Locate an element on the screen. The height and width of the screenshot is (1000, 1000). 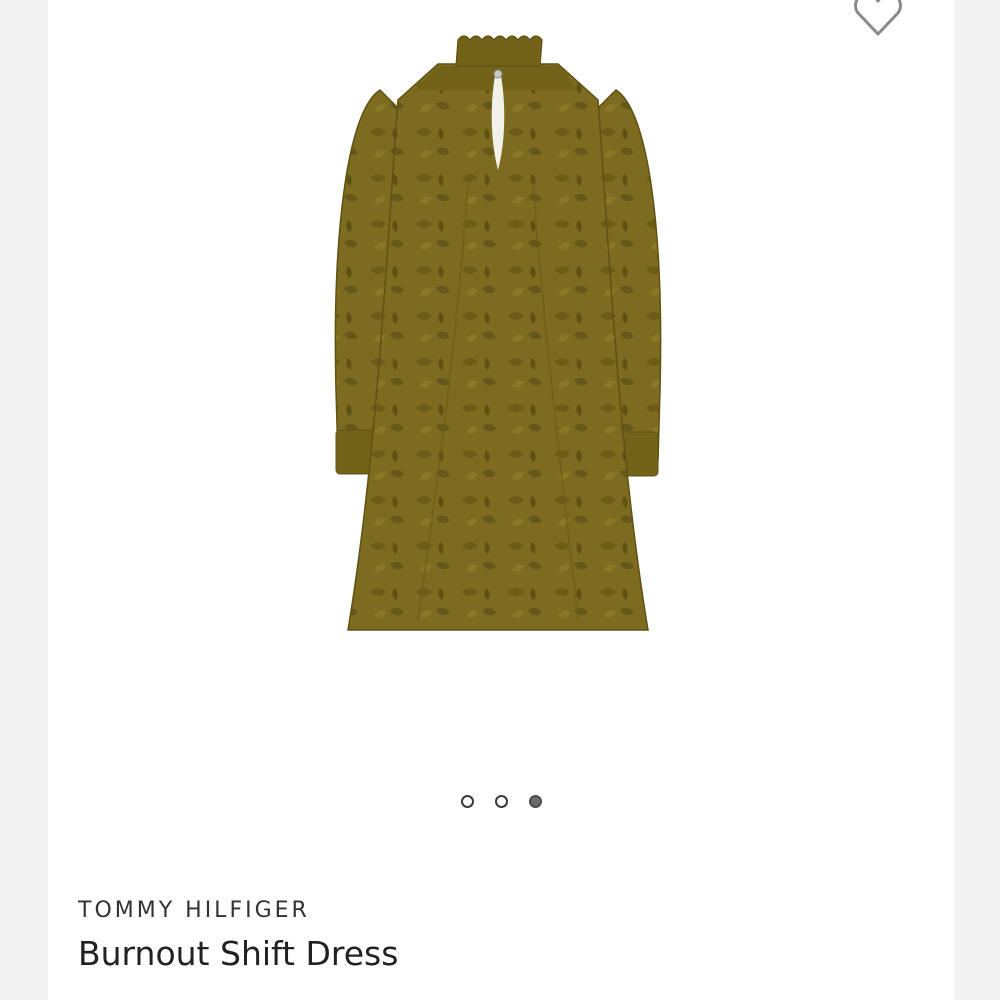
ruffle-collar is located at coordinates (499, 51).